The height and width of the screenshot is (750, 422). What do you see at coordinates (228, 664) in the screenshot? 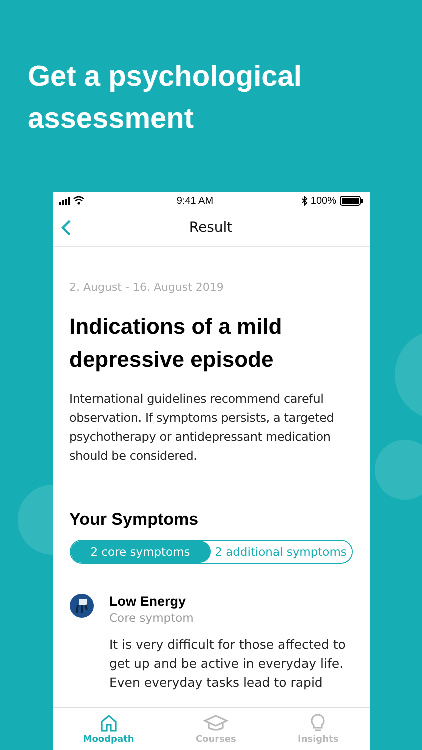
I see `symptom-description: It is very difficult for those affected to get up and be active in everyday life. Even everyday tasks lead to rapid` at bounding box center [228, 664].